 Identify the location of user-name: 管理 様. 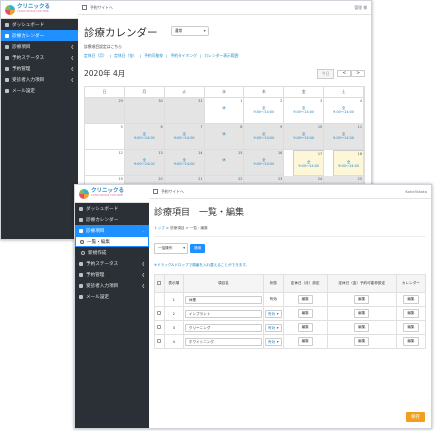
(360, 8).